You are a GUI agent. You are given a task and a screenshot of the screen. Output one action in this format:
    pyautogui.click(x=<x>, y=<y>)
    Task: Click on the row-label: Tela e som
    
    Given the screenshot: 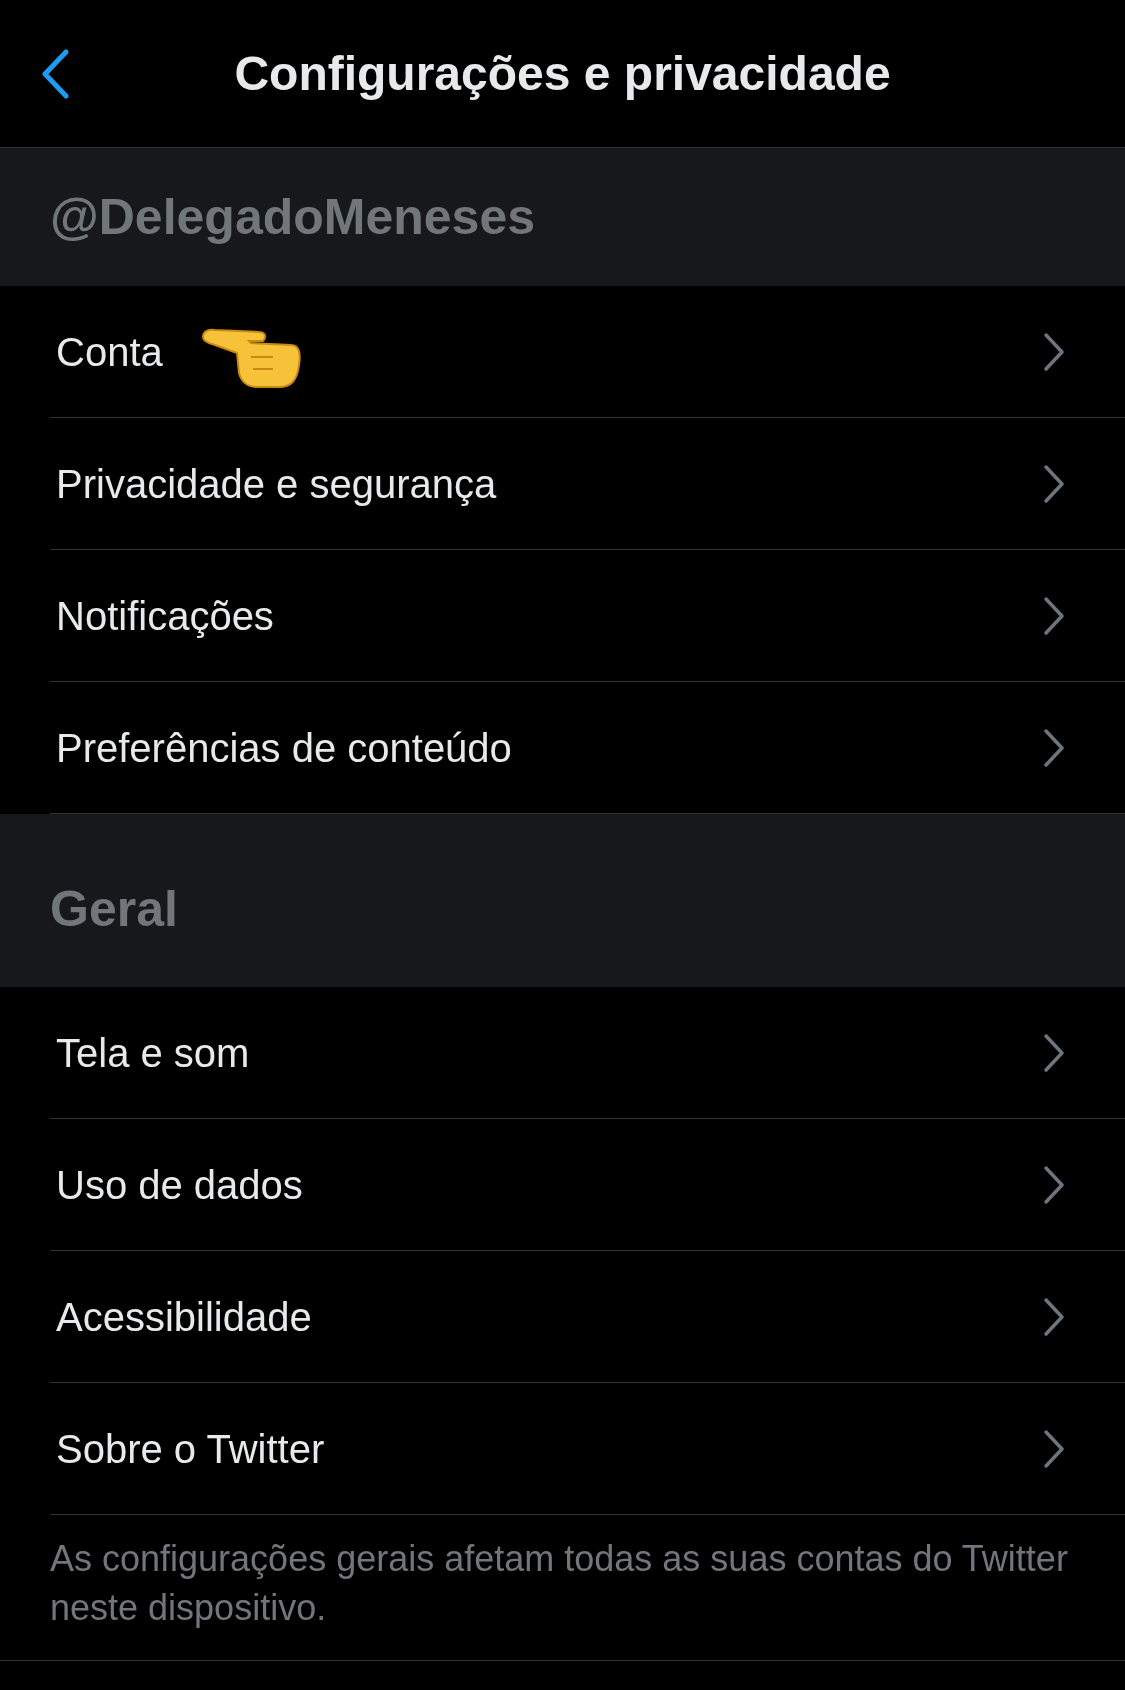 What is the action you would take?
    pyautogui.click(x=153, y=1053)
    